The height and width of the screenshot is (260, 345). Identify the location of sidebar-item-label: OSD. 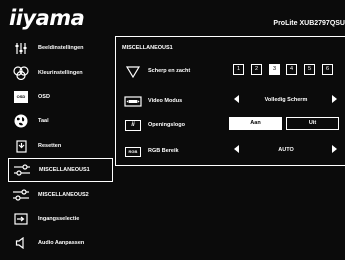
(44, 96).